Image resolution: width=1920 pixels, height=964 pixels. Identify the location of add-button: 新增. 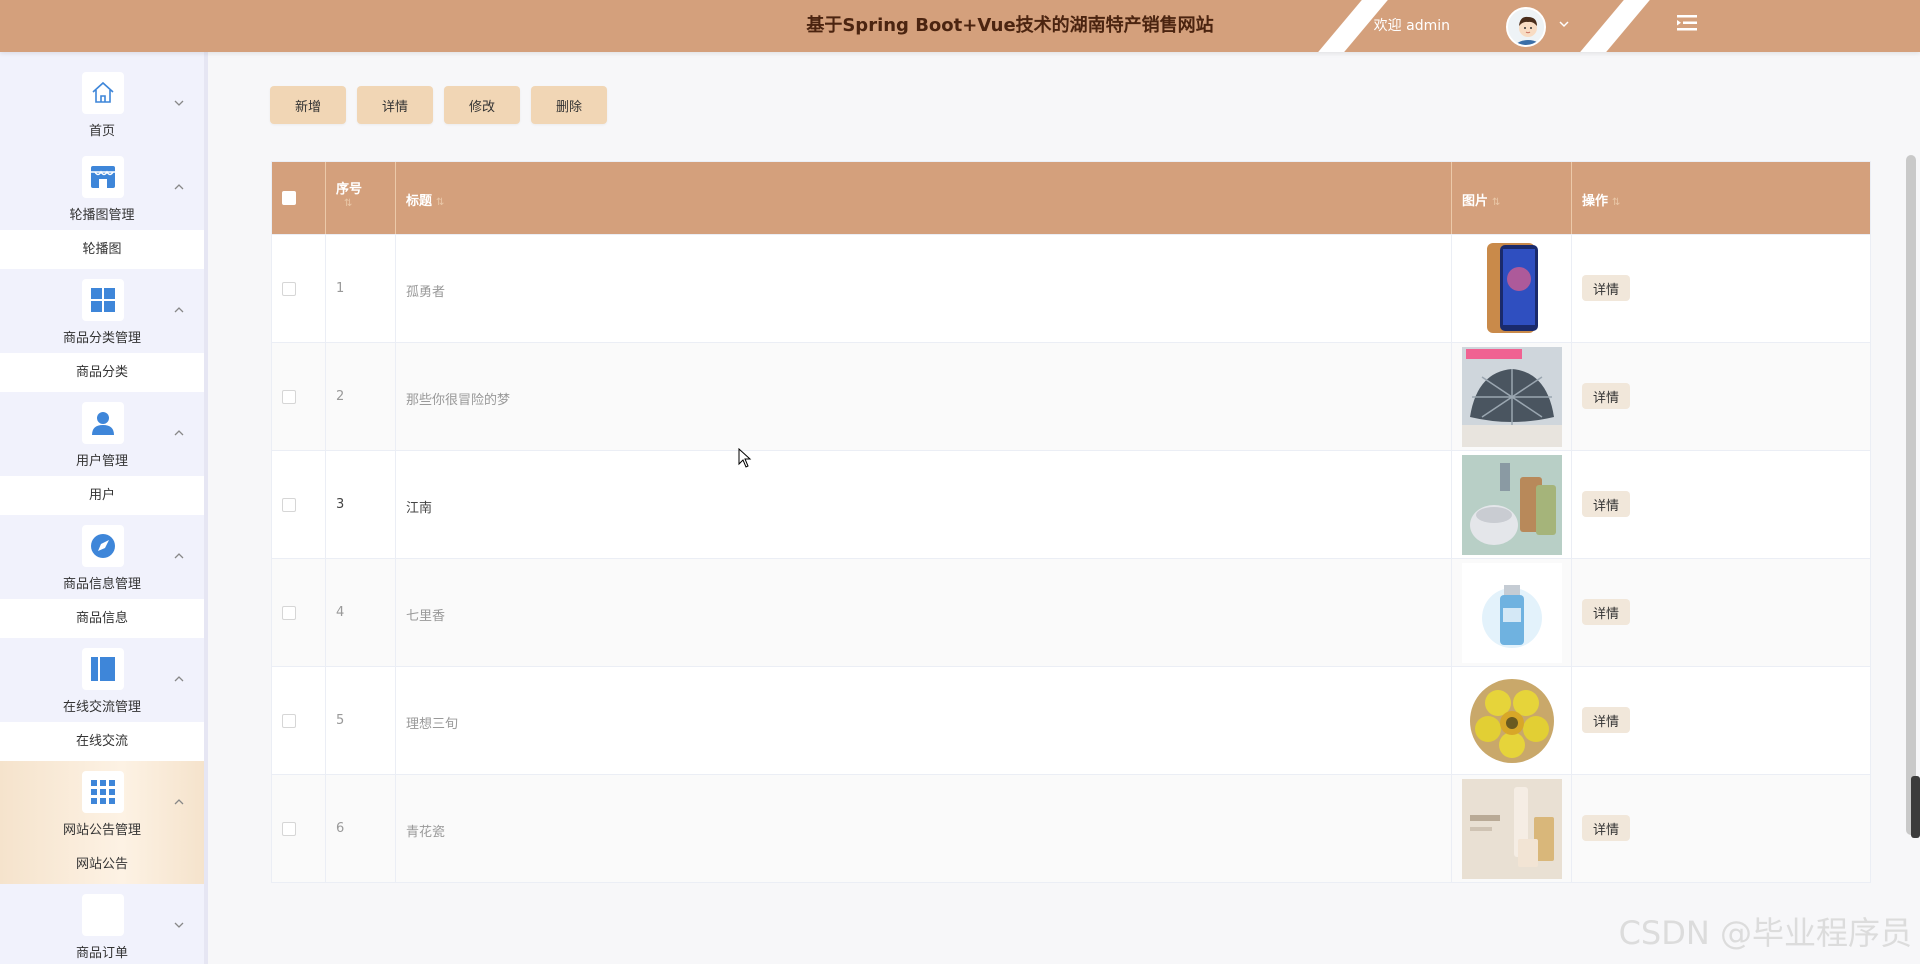
(308, 105).